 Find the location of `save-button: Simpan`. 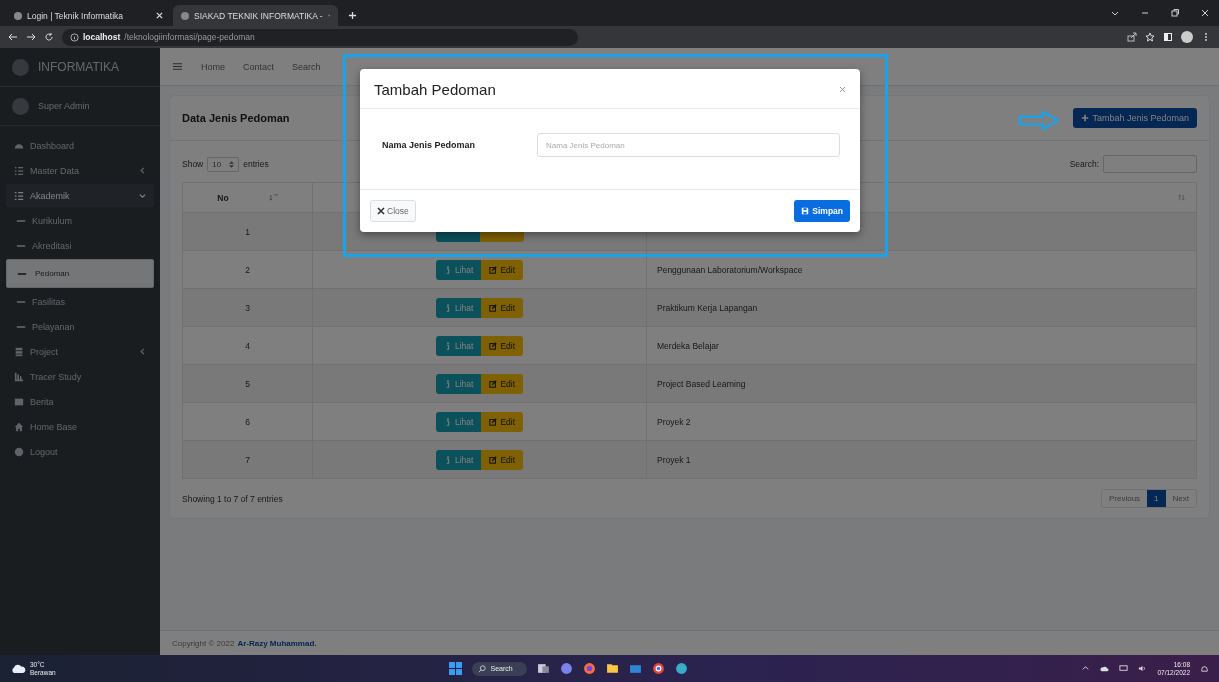

save-button: Simpan is located at coordinates (822, 211).